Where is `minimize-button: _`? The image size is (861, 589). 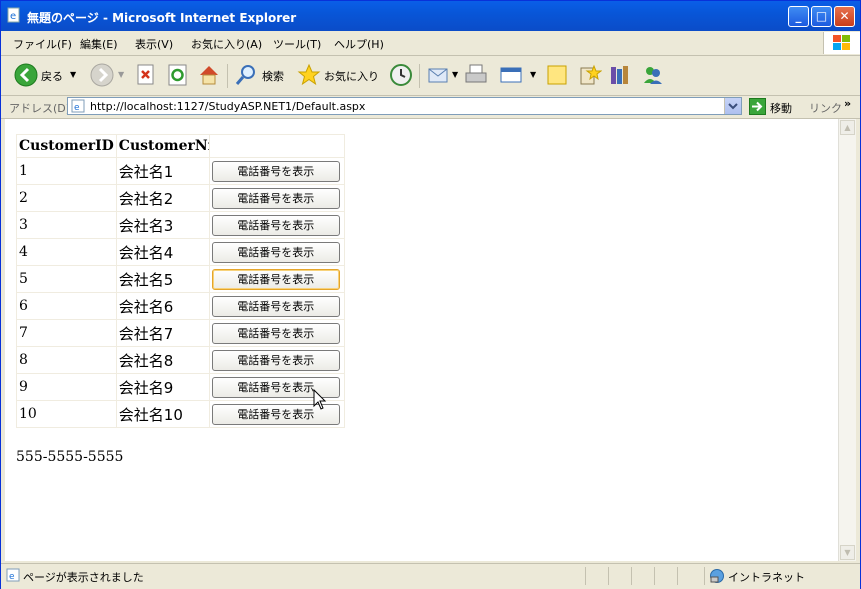 minimize-button: _ is located at coordinates (798, 16).